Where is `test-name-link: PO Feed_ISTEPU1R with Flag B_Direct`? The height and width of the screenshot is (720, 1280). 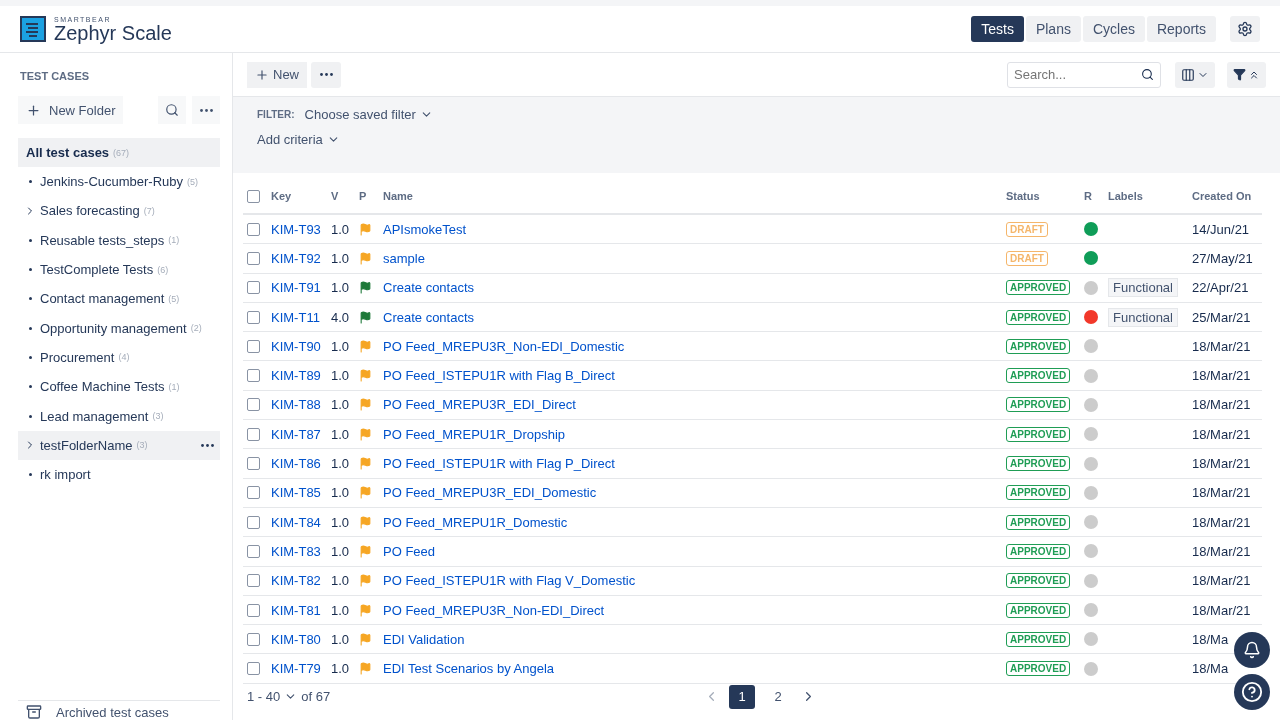
test-name-link: PO Feed_ISTEPU1R with Flag B_Direct is located at coordinates (694, 376).